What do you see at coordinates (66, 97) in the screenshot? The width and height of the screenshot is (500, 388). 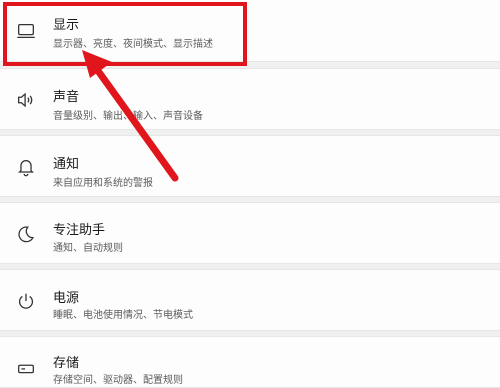 I see `settings-item-title: 声音` at bounding box center [66, 97].